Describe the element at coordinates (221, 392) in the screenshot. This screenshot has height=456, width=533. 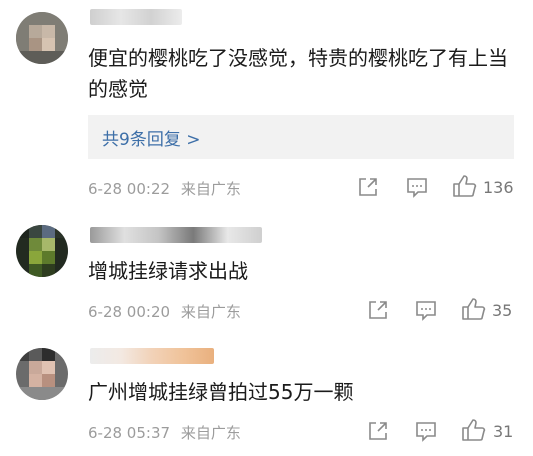
I see `comment-text: 广州增城挂绿曾拍过55万一颗` at that location.